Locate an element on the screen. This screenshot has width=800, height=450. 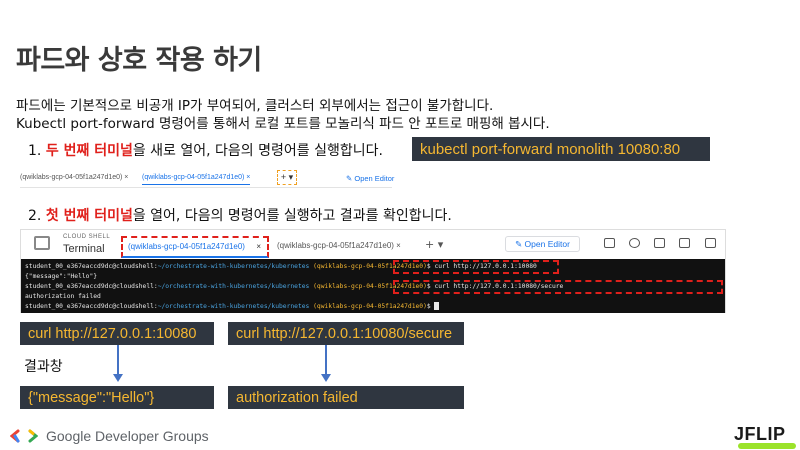
close-icon: × is located at coordinates (258, 246).